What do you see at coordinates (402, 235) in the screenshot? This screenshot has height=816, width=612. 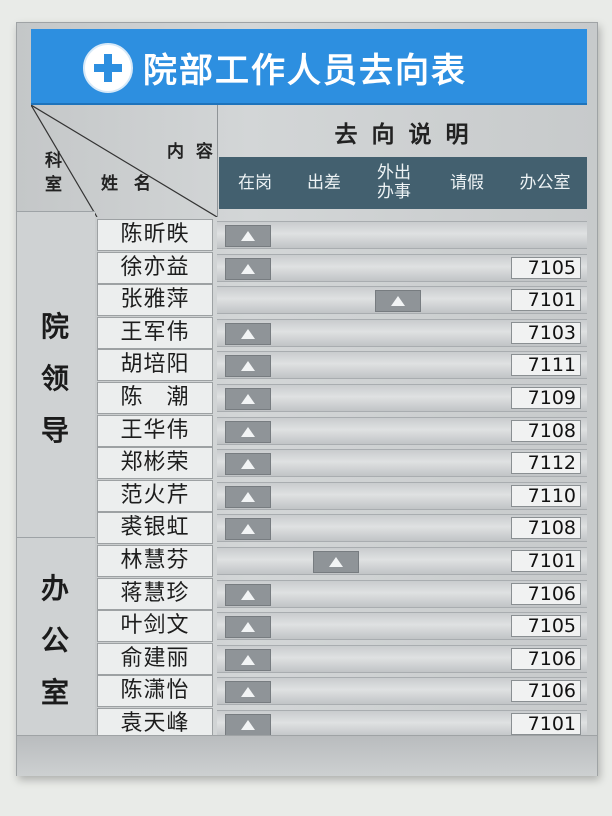 I see `status-slider-track` at bounding box center [402, 235].